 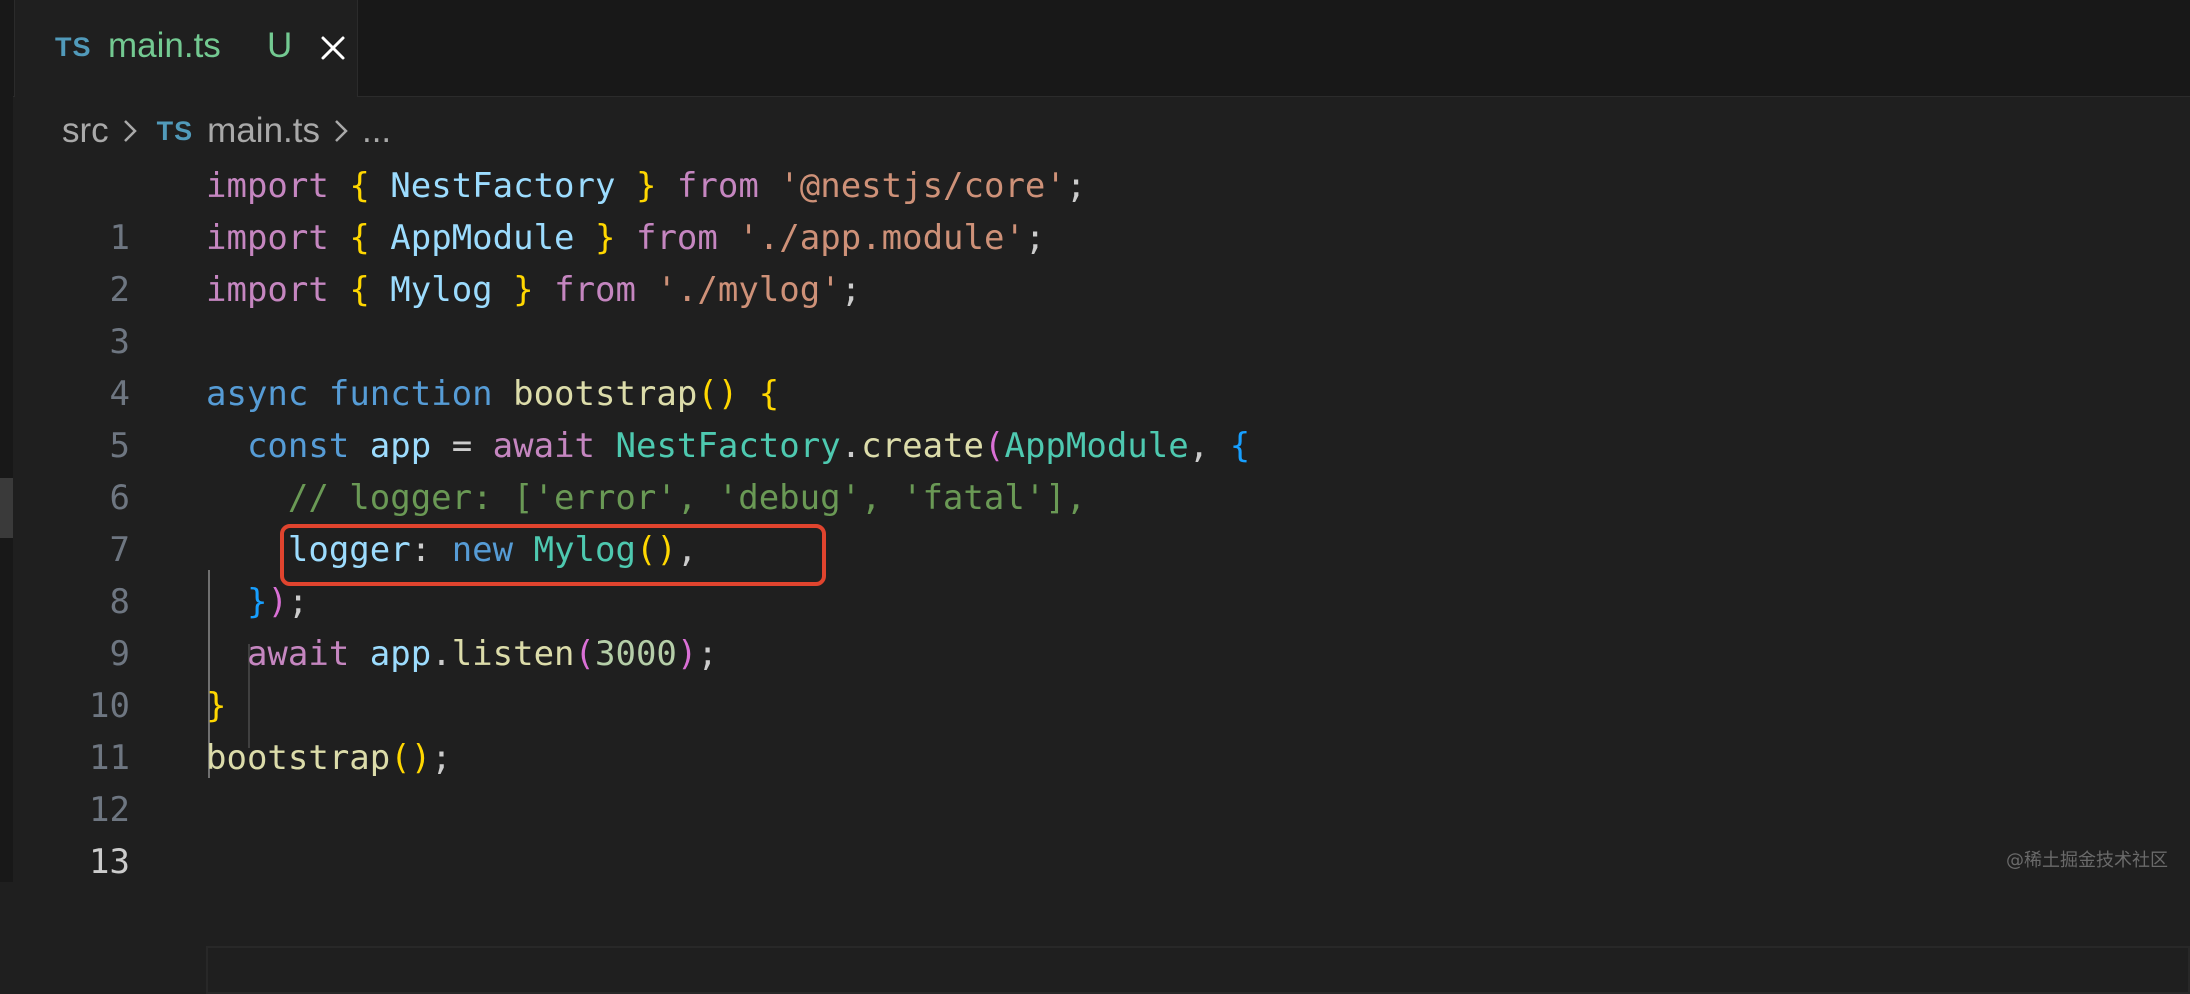 What do you see at coordinates (280, 45) in the screenshot?
I see `untracked-status-badge: U` at bounding box center [280, 45].